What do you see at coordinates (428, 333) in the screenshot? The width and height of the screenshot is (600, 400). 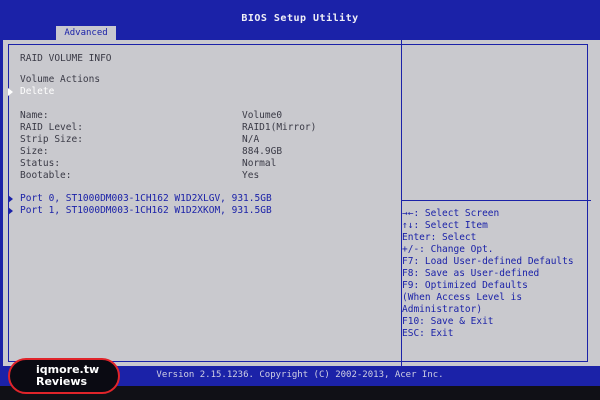 I see `help-esc: ESC: Exit` at bounding box center [428, 333].